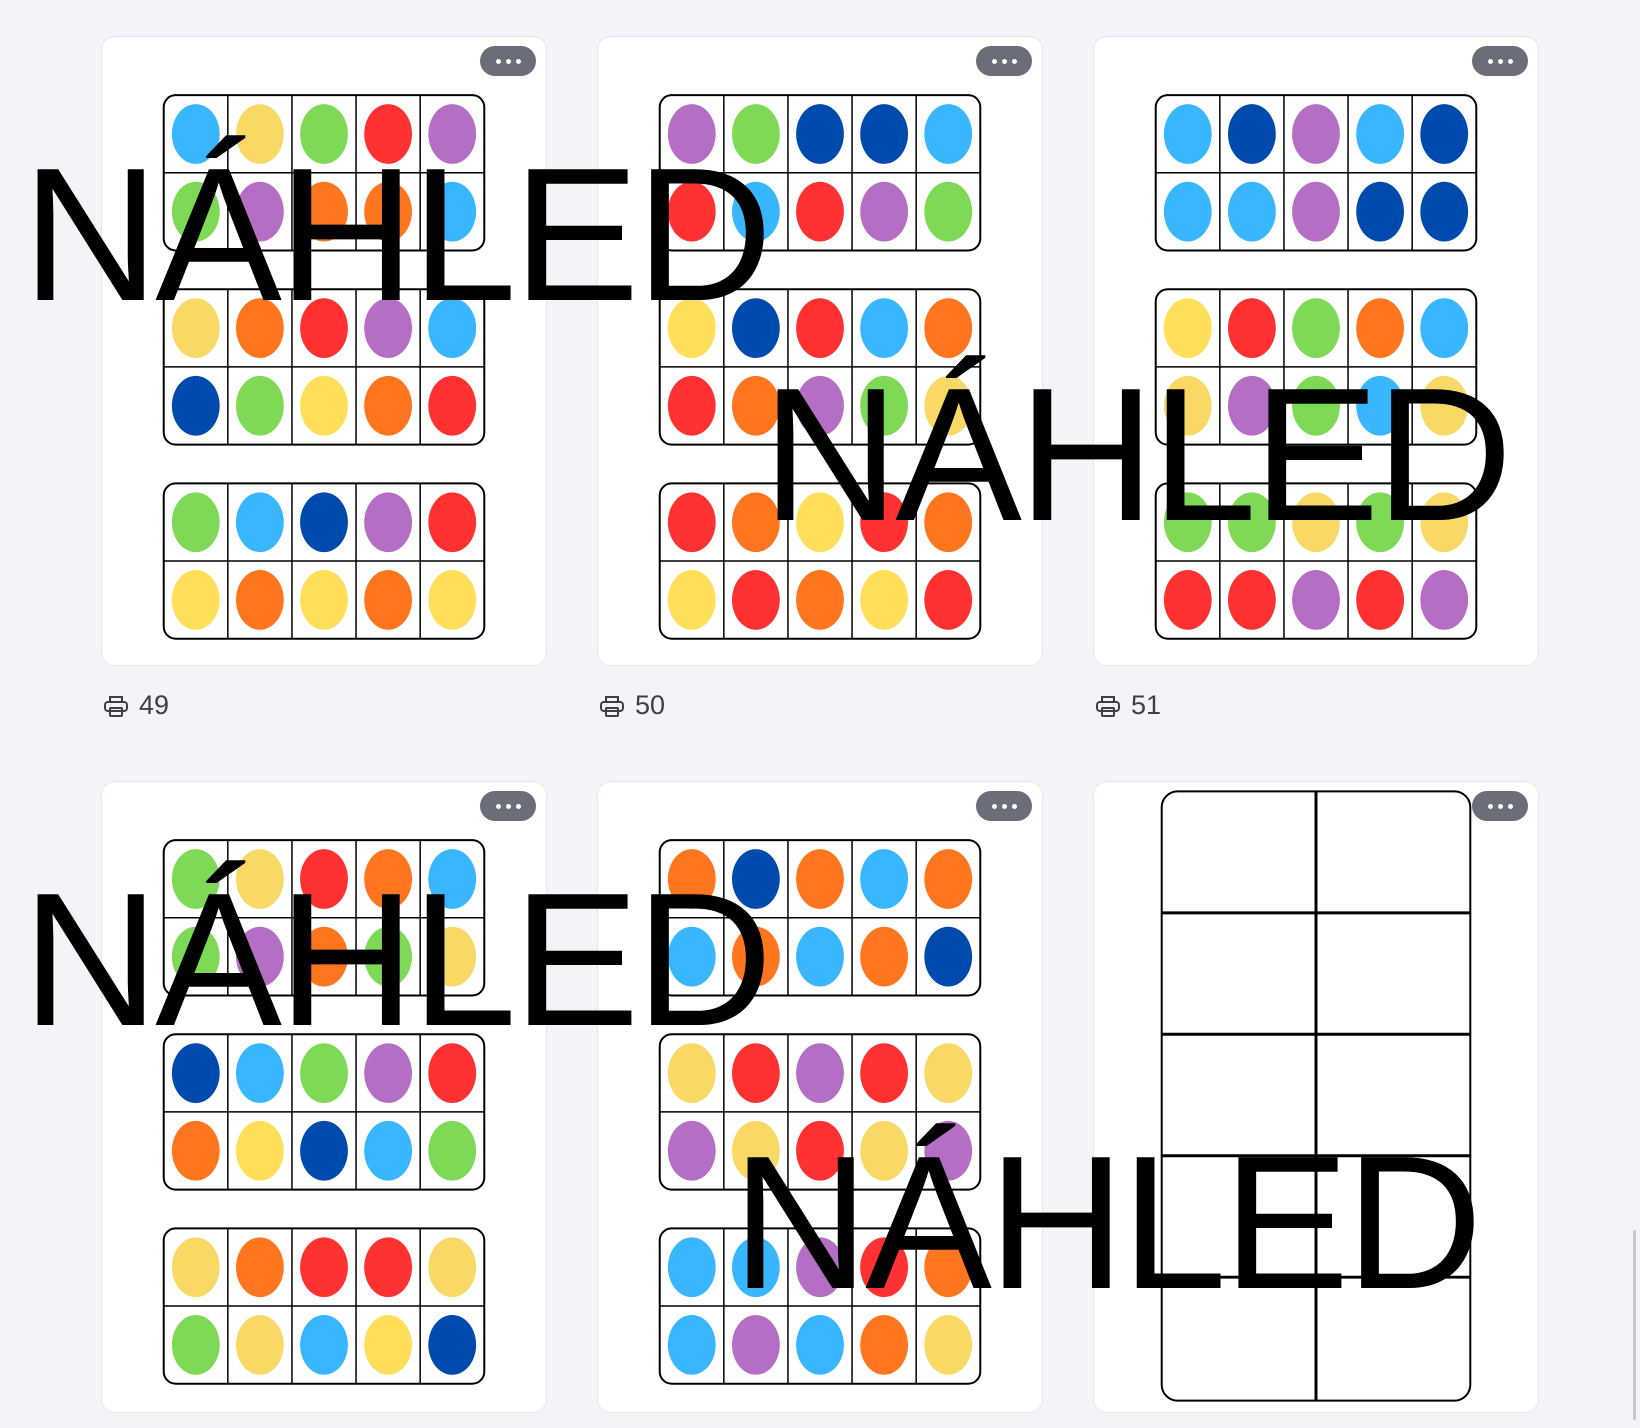 This screenshot has height=1428, width=1640. I want to click on print-count-50: 50, so click(632, 705).